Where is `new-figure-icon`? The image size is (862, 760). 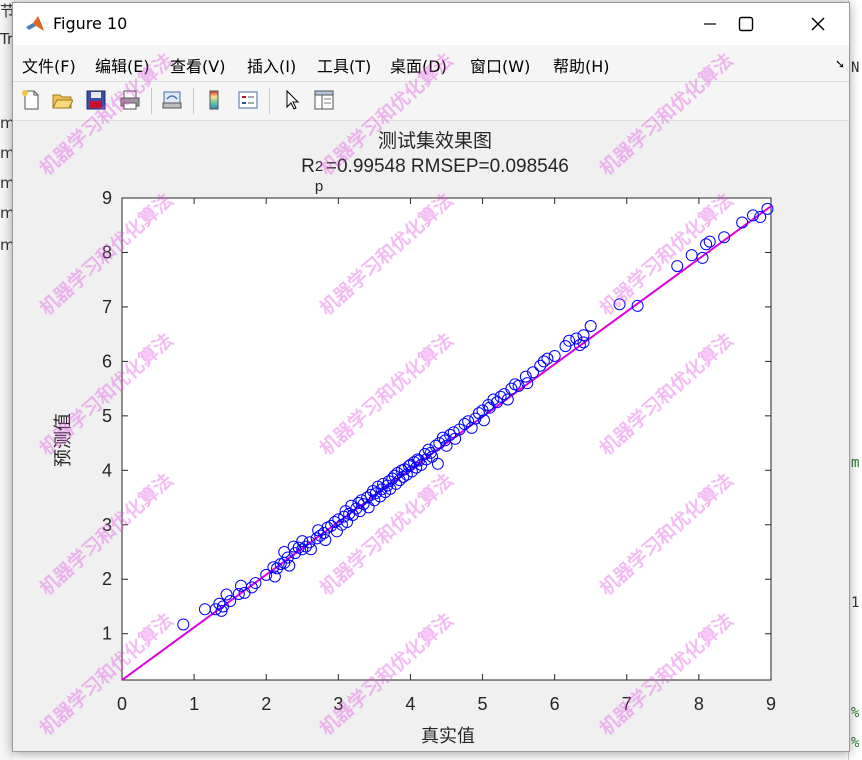
new-figure-icon is located at coordinates (31, 100).